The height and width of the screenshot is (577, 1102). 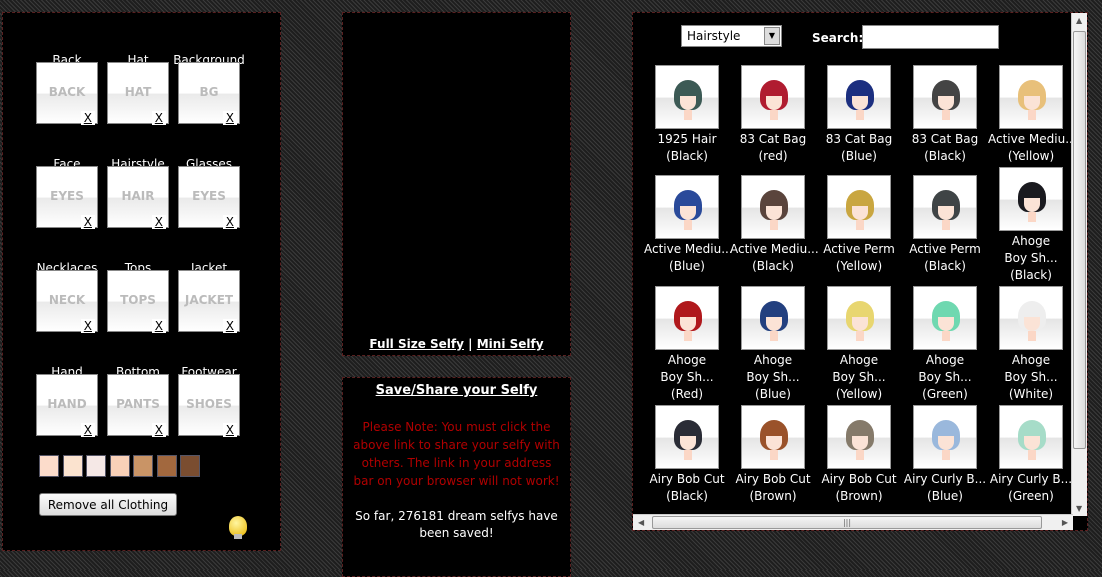 I want to click on item-tile: Active Perm (Black), so click(x=945, y=225).